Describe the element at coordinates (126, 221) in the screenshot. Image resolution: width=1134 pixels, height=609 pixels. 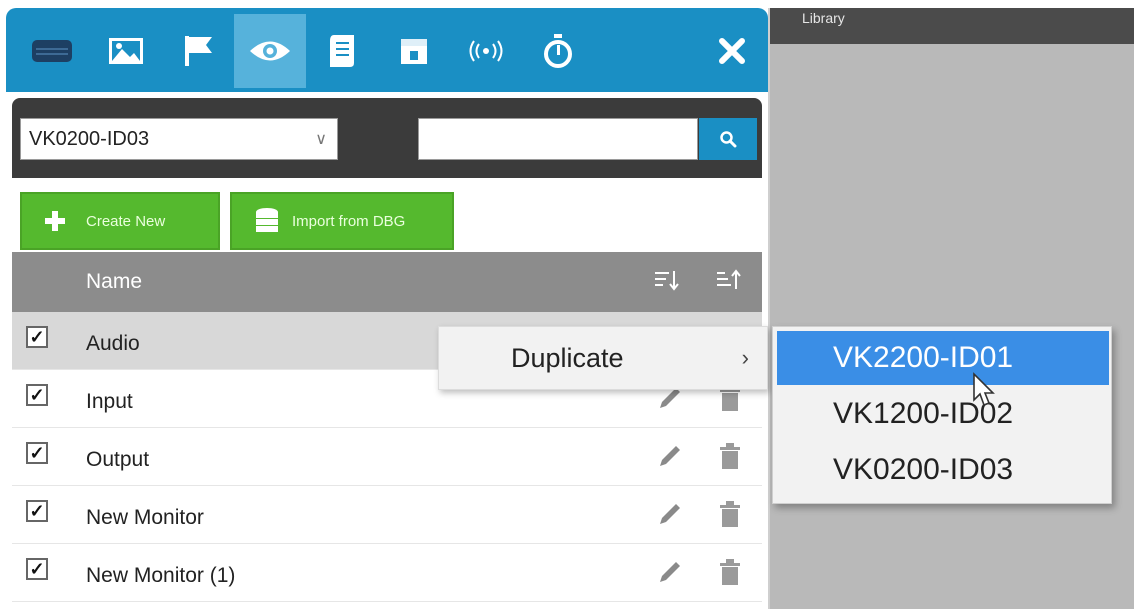
I see `create-new-label: Create New` at that location.